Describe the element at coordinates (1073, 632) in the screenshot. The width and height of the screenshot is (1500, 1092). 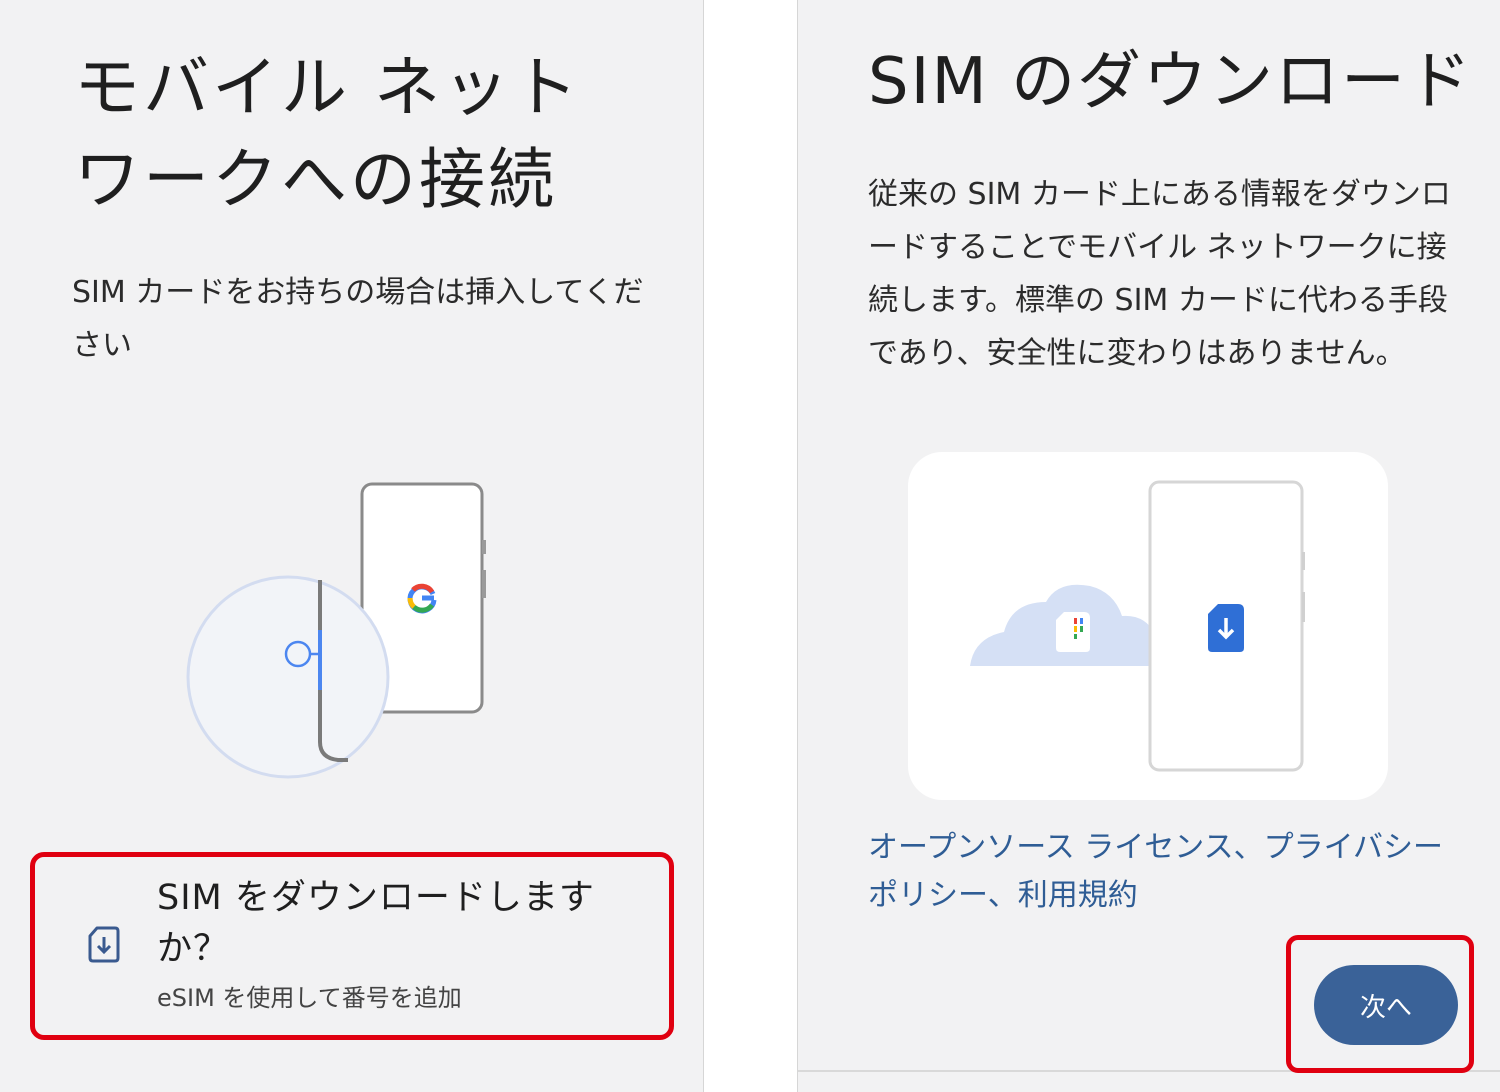
I see `sim-card-icon` at that location.